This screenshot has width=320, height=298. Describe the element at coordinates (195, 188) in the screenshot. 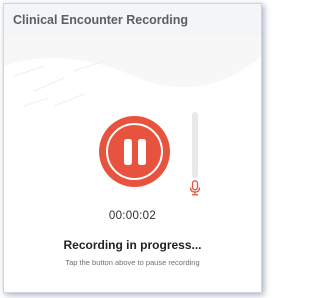

I see `microphone-icon` at that location.